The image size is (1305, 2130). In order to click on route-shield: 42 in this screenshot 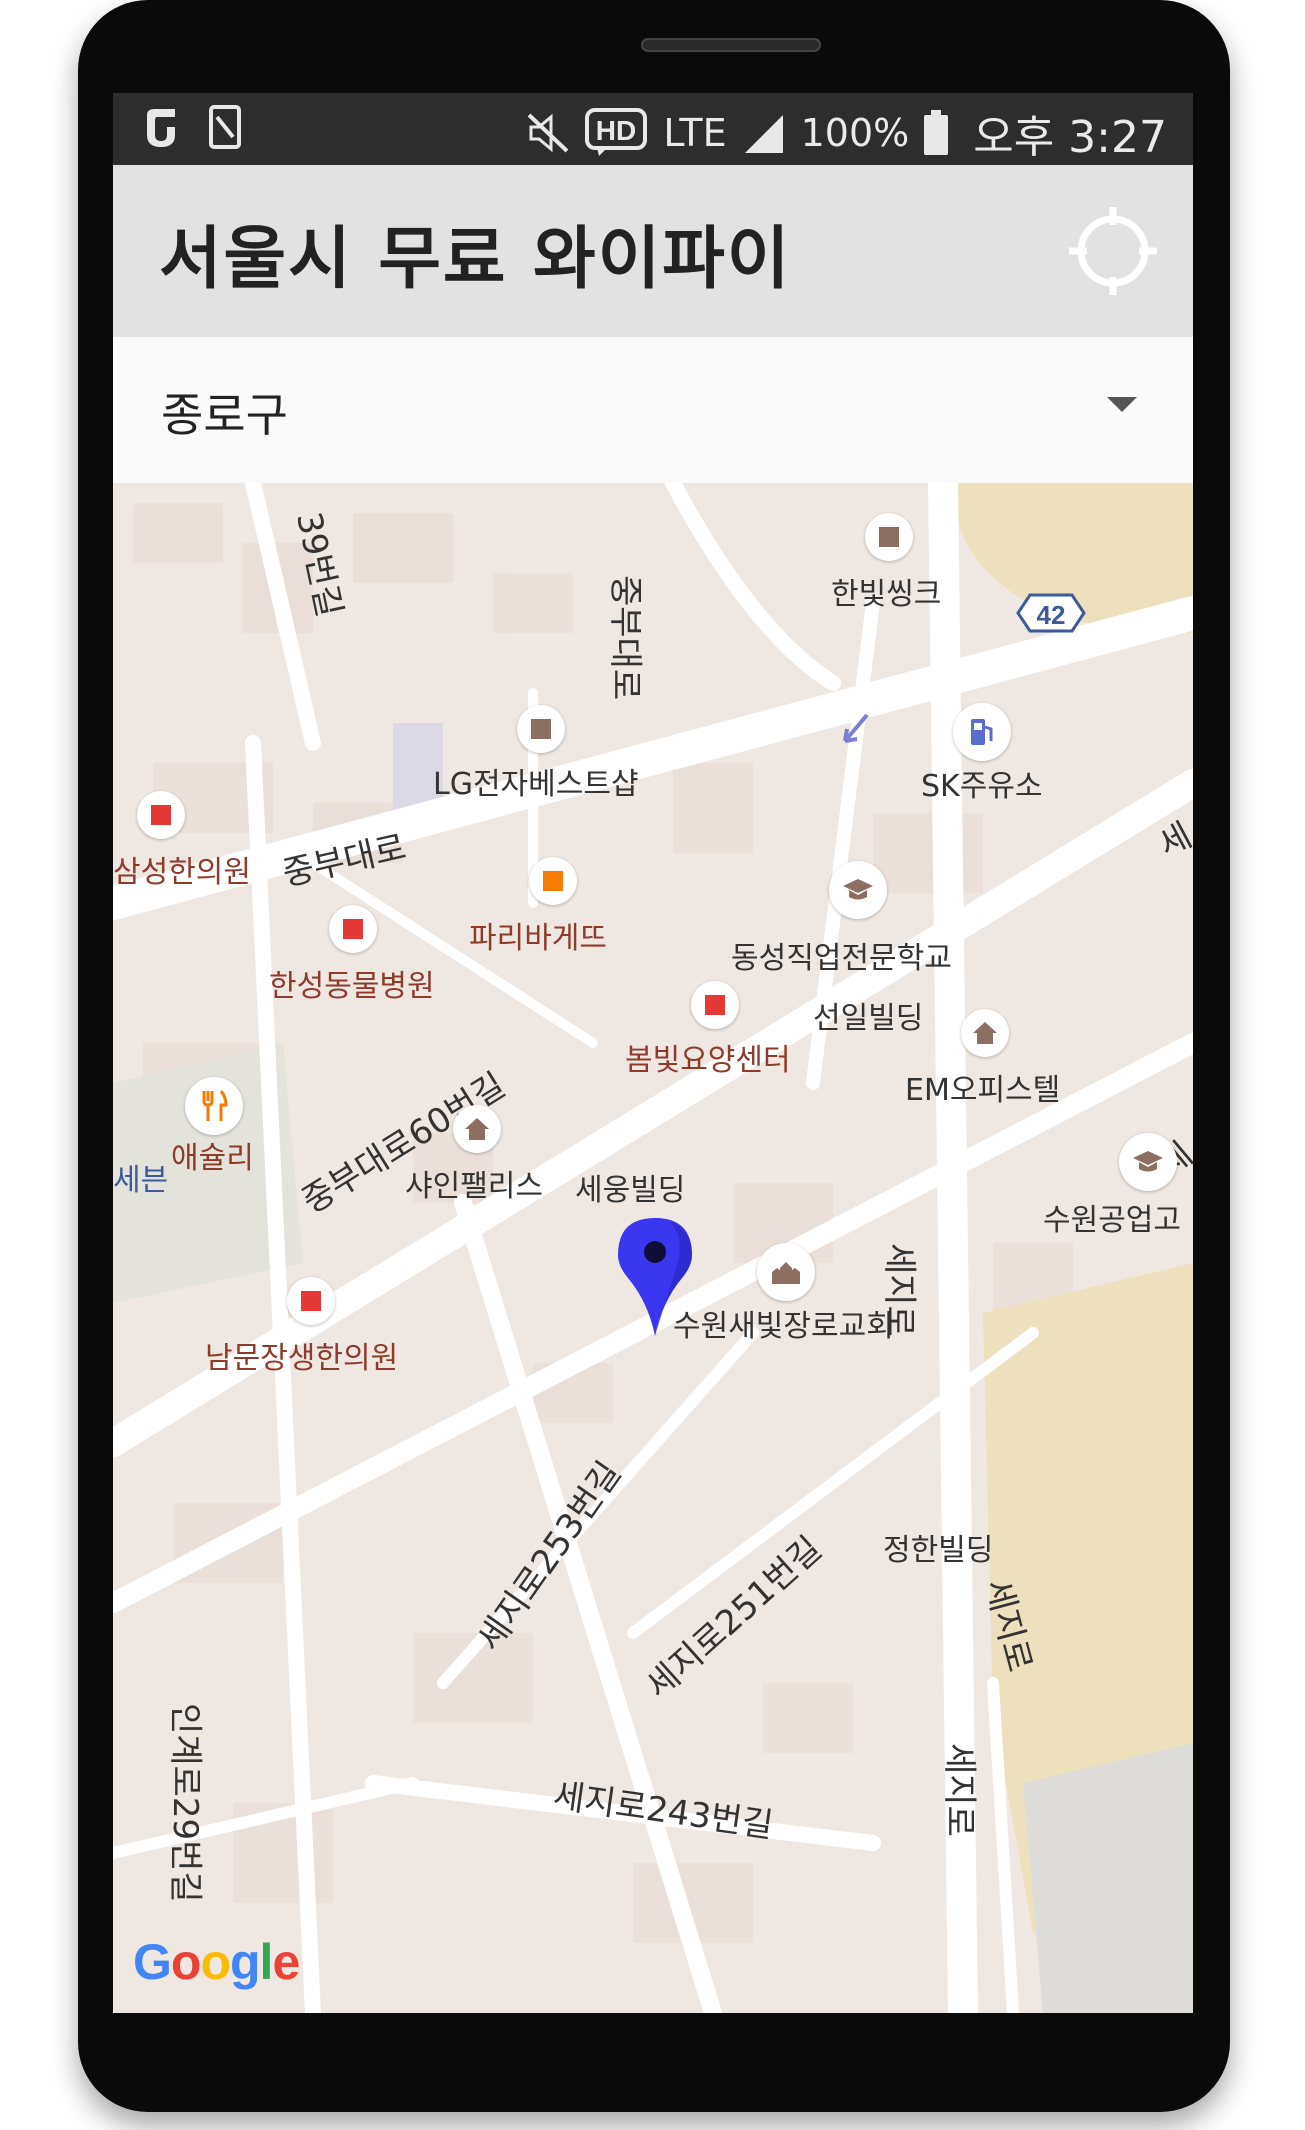, I will do `click(1051, 615)`.